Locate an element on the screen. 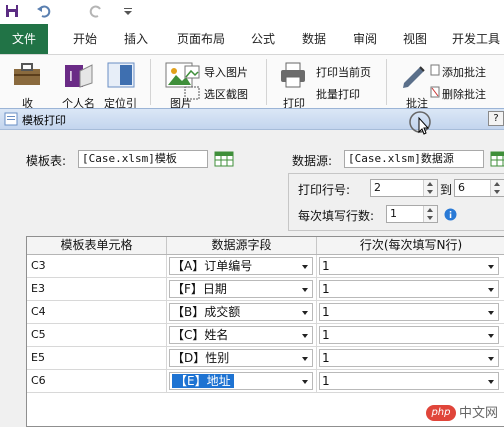 The width and height of the screenshot is (504, 427). undo-icon is located at coordinates (44, 11).